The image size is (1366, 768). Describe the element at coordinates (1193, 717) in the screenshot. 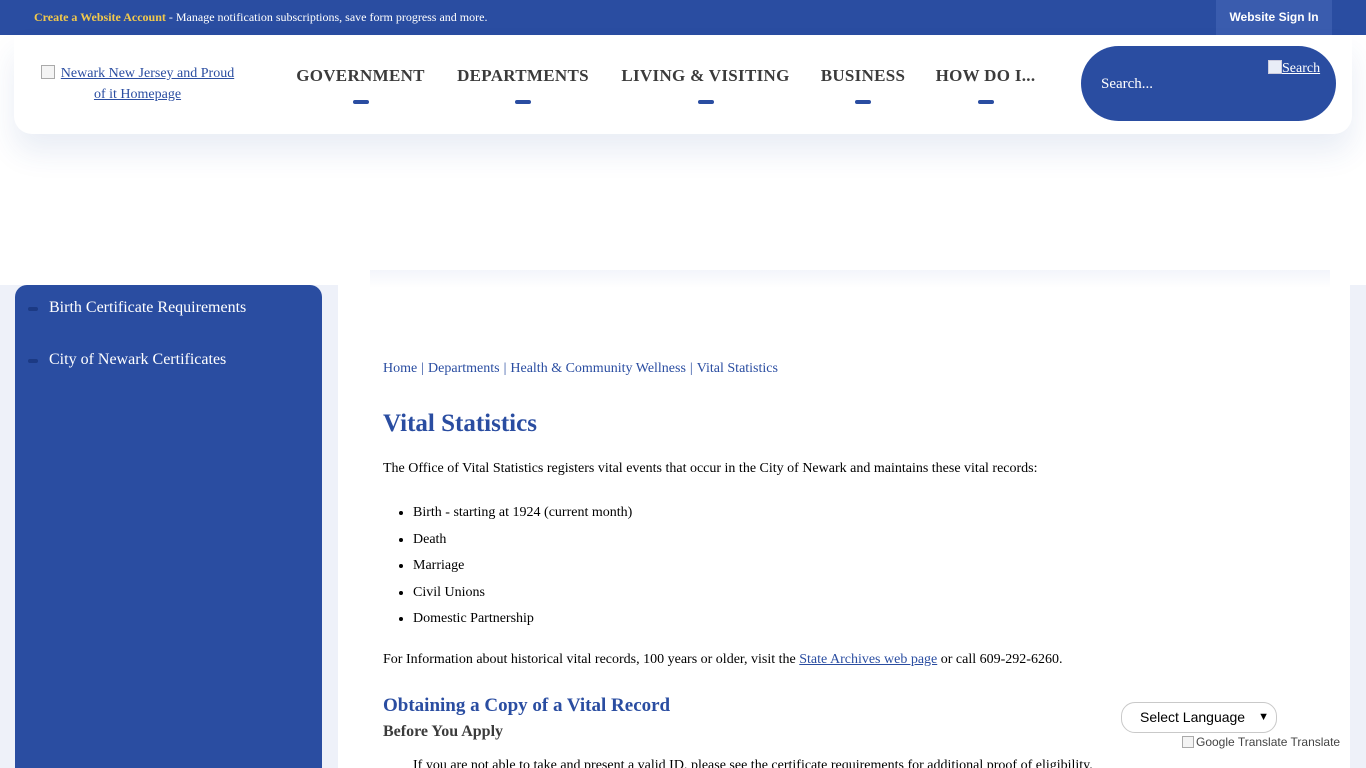

I see `language-select-label: Select Language` at that location.